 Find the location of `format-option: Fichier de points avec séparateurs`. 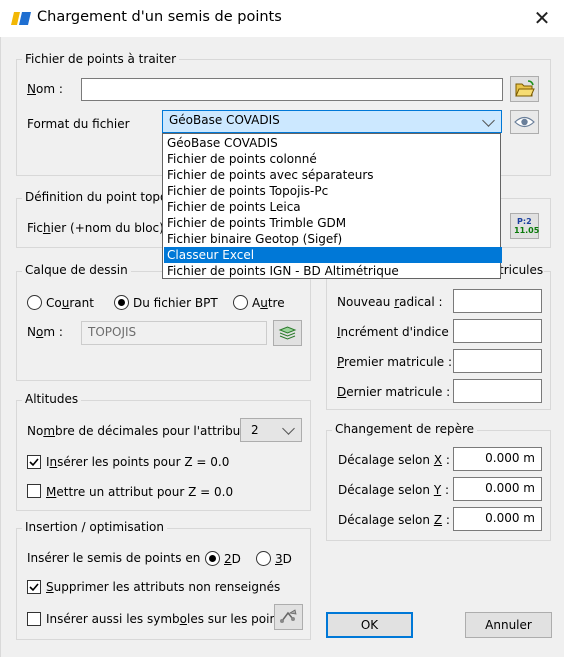

format-option: Fichier de points avec séparateurs is located at coordinates (333, 175).